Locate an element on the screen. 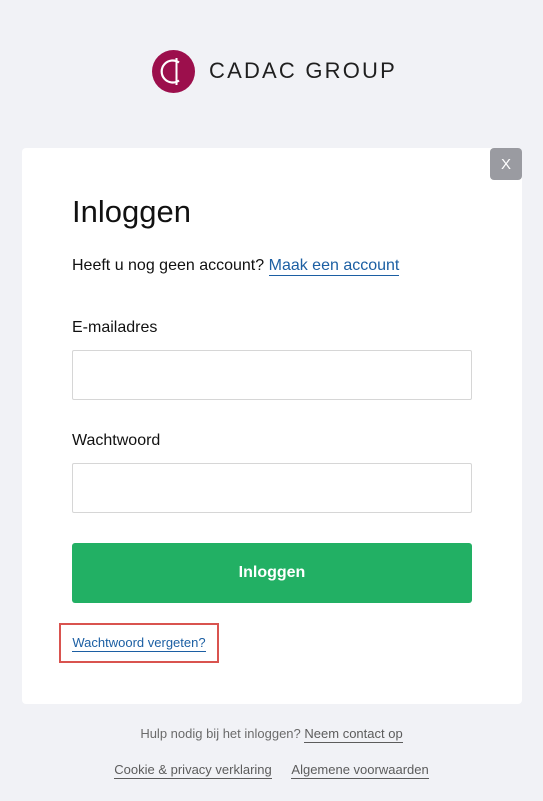 This screenshot has height=801, width=543. contact-link: Neem contact op is located at coordinates (353, 734).